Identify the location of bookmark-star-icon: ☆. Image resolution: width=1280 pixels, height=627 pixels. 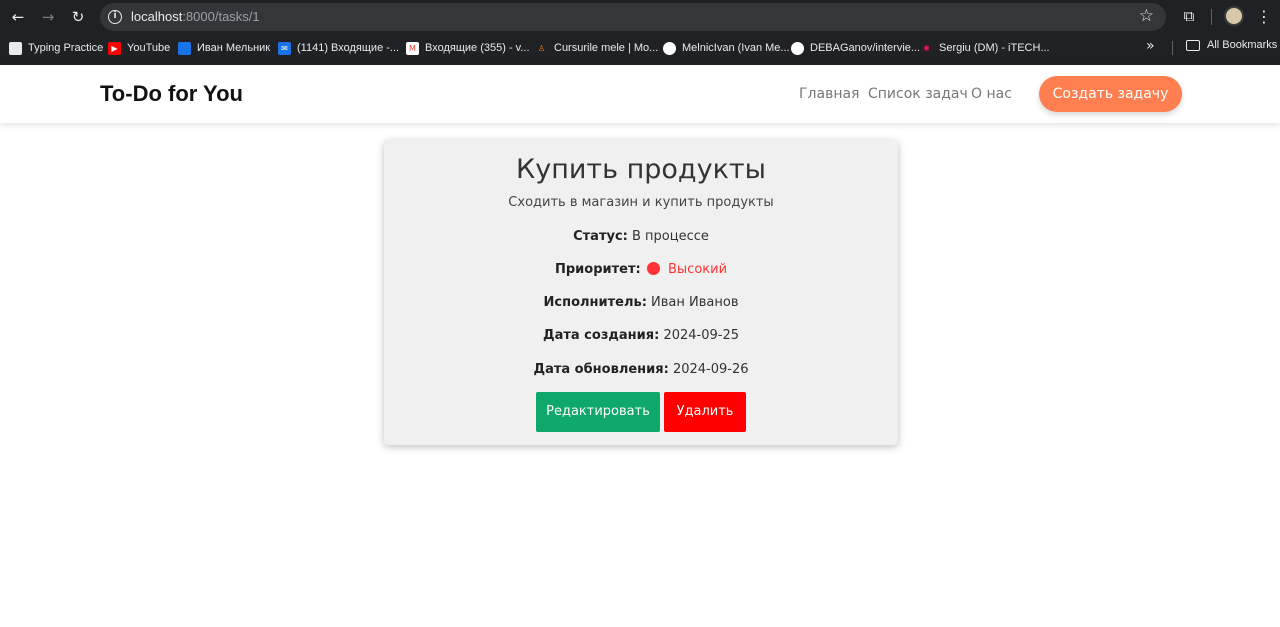
(1146, 16).